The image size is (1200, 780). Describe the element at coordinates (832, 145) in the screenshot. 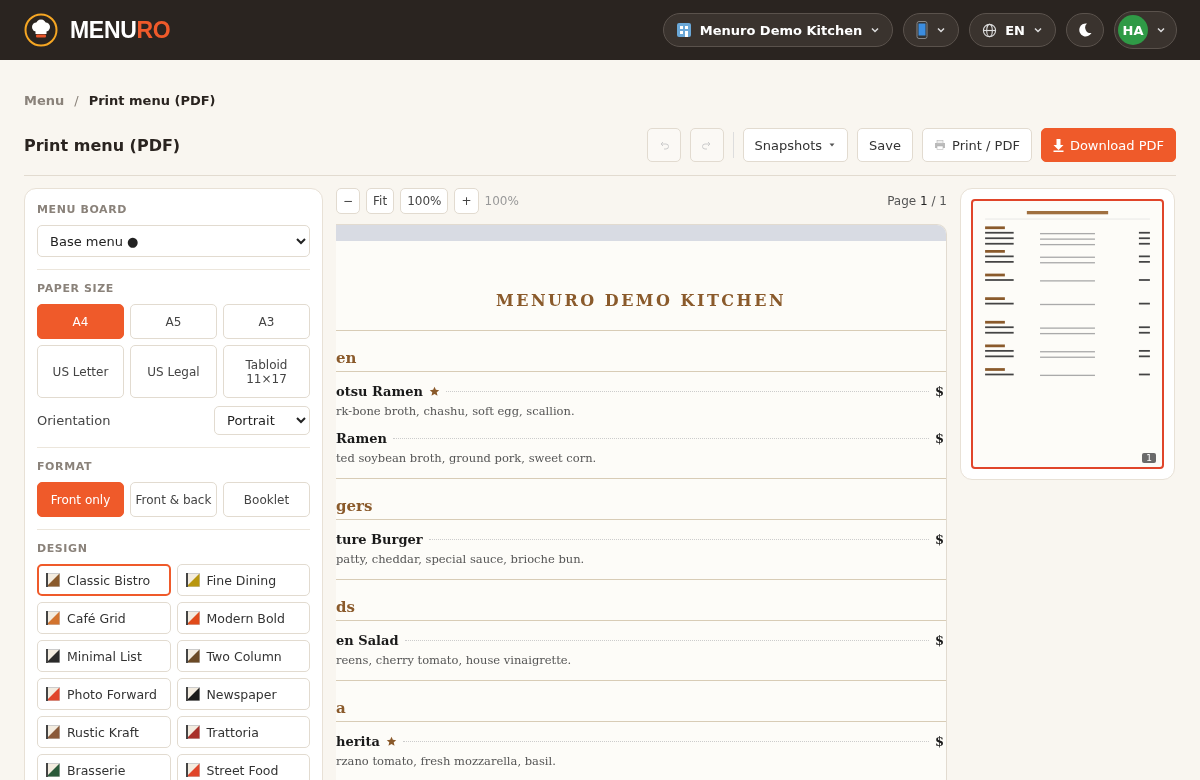

I see `caret-icon` at that location.